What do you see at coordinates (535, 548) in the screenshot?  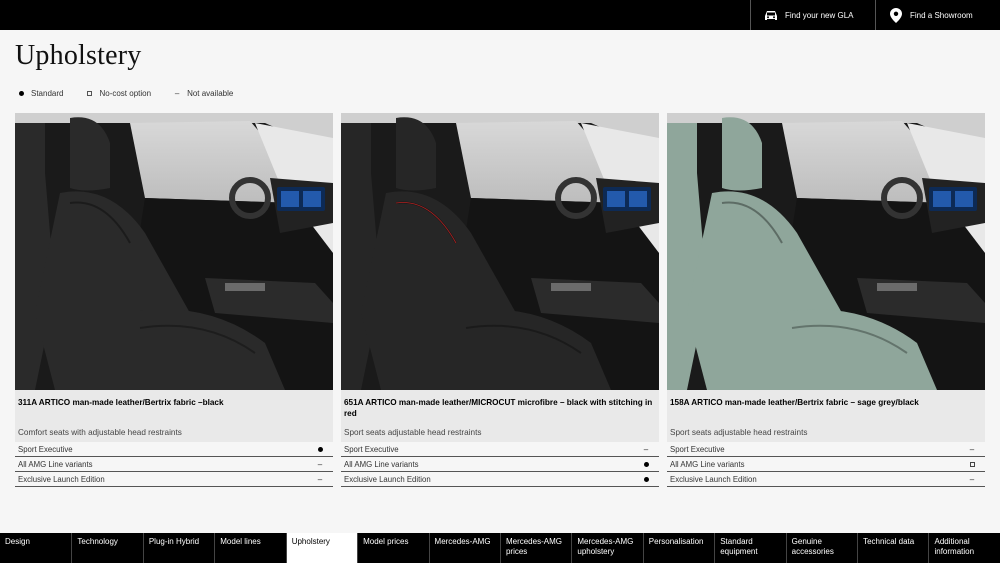 I see `nav-mercedes-amg-prices: Mercedes-AMG prices` at bounding box center [535, 548].